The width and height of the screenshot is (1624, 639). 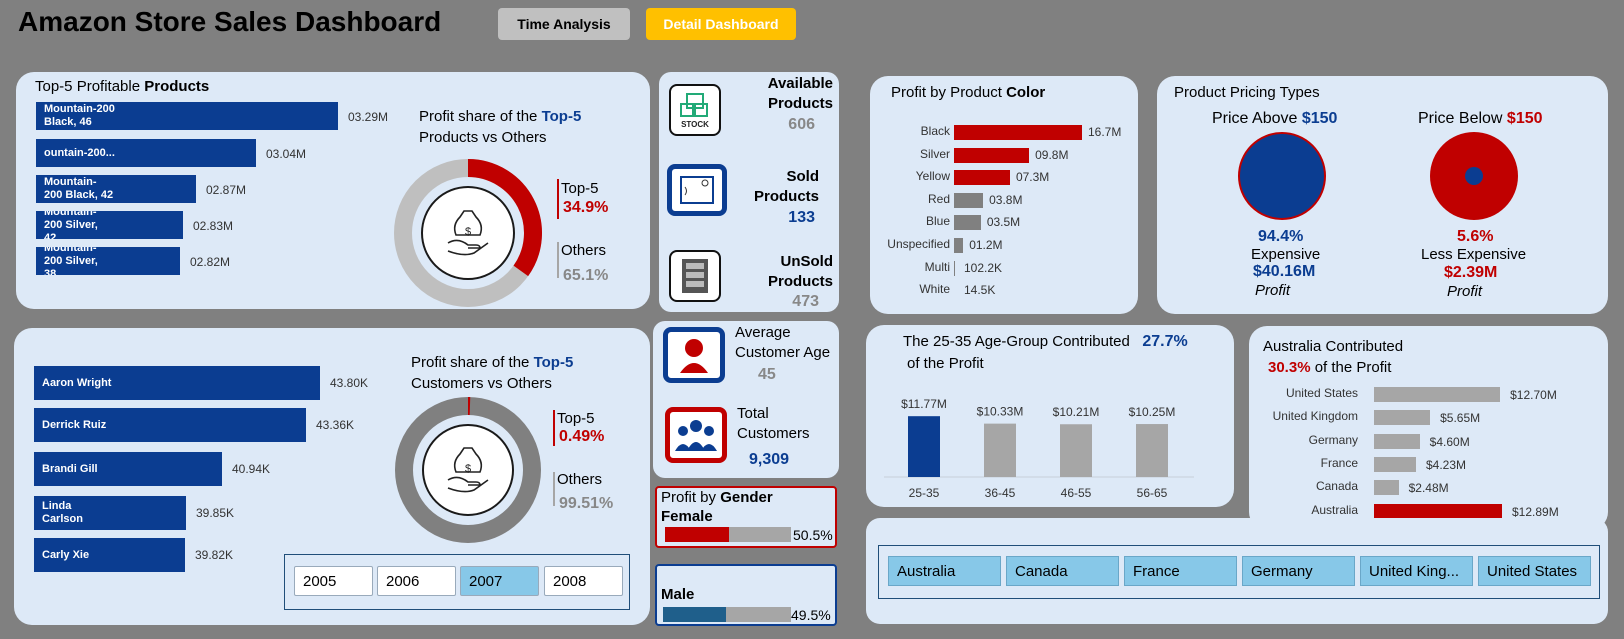 I want to click on color-label: Blue, so click(x=937, y=221).